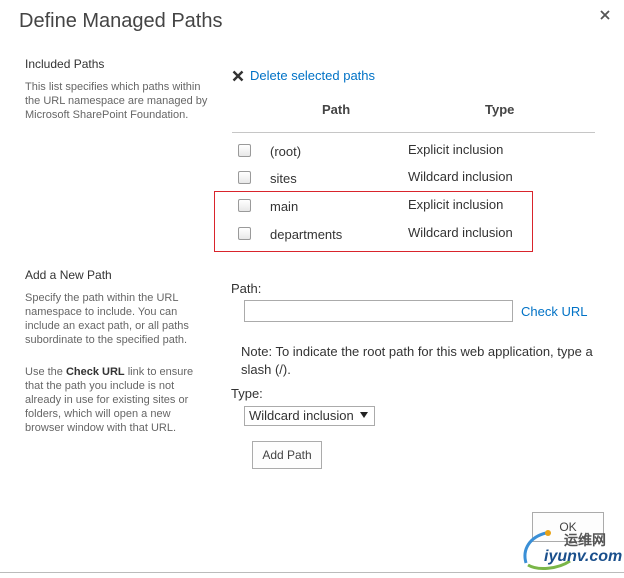 This screenshot has width=624, height=578. Describe the element at coordinates (364, 415) in the screenshot. I see `dropdown-arrow-icon` at that location.